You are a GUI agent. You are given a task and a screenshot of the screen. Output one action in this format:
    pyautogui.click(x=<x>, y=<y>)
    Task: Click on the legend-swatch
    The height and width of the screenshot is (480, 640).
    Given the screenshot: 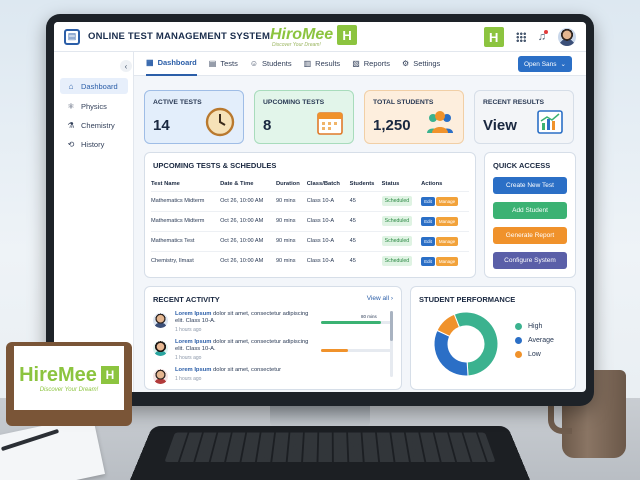 What is the action you would take?
    pyautogui.click(x=518, y=340)
    